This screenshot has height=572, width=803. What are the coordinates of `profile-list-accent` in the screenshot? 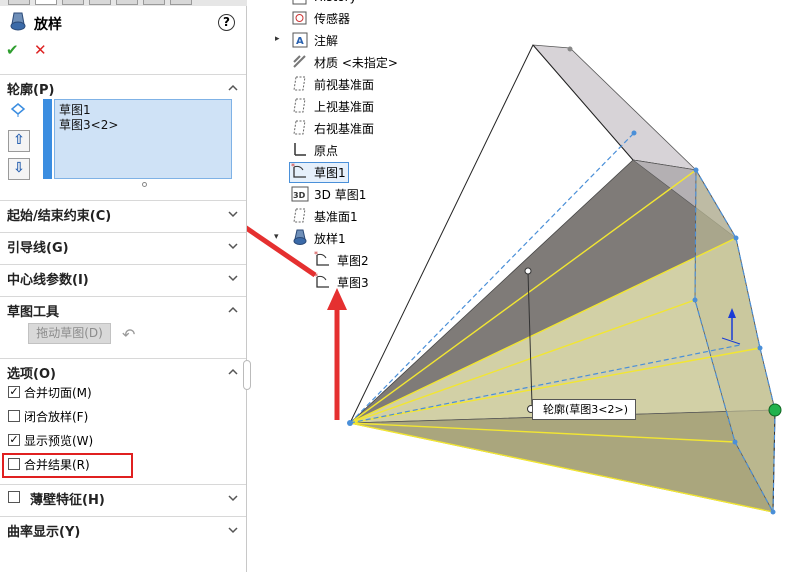 It's located at (47, 139).